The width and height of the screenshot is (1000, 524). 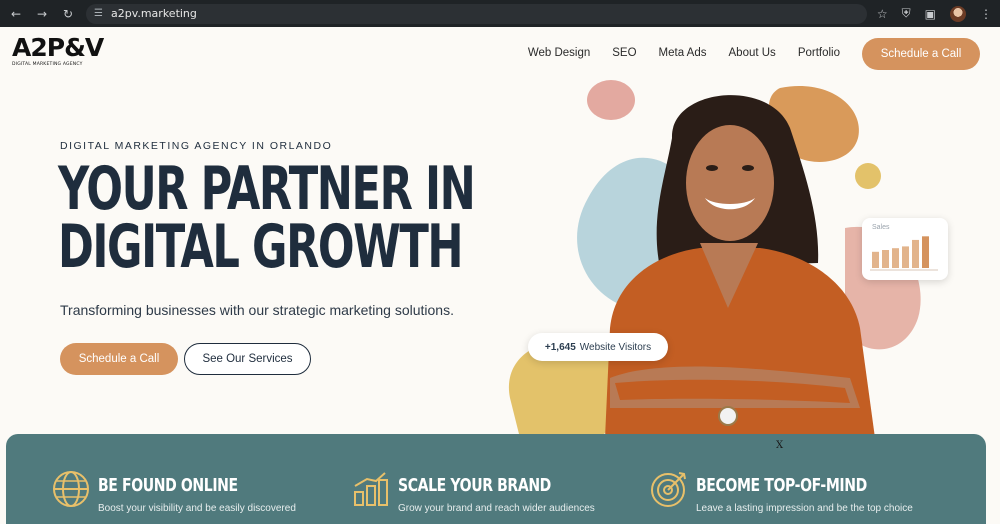 I want to click on sales-bars, so click(x=904, y=253).